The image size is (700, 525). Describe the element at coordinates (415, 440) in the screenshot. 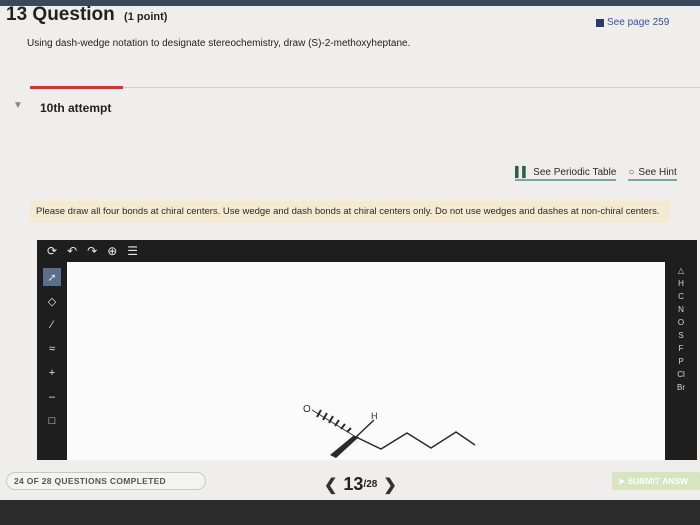

I see `carbon-chain` at that location.